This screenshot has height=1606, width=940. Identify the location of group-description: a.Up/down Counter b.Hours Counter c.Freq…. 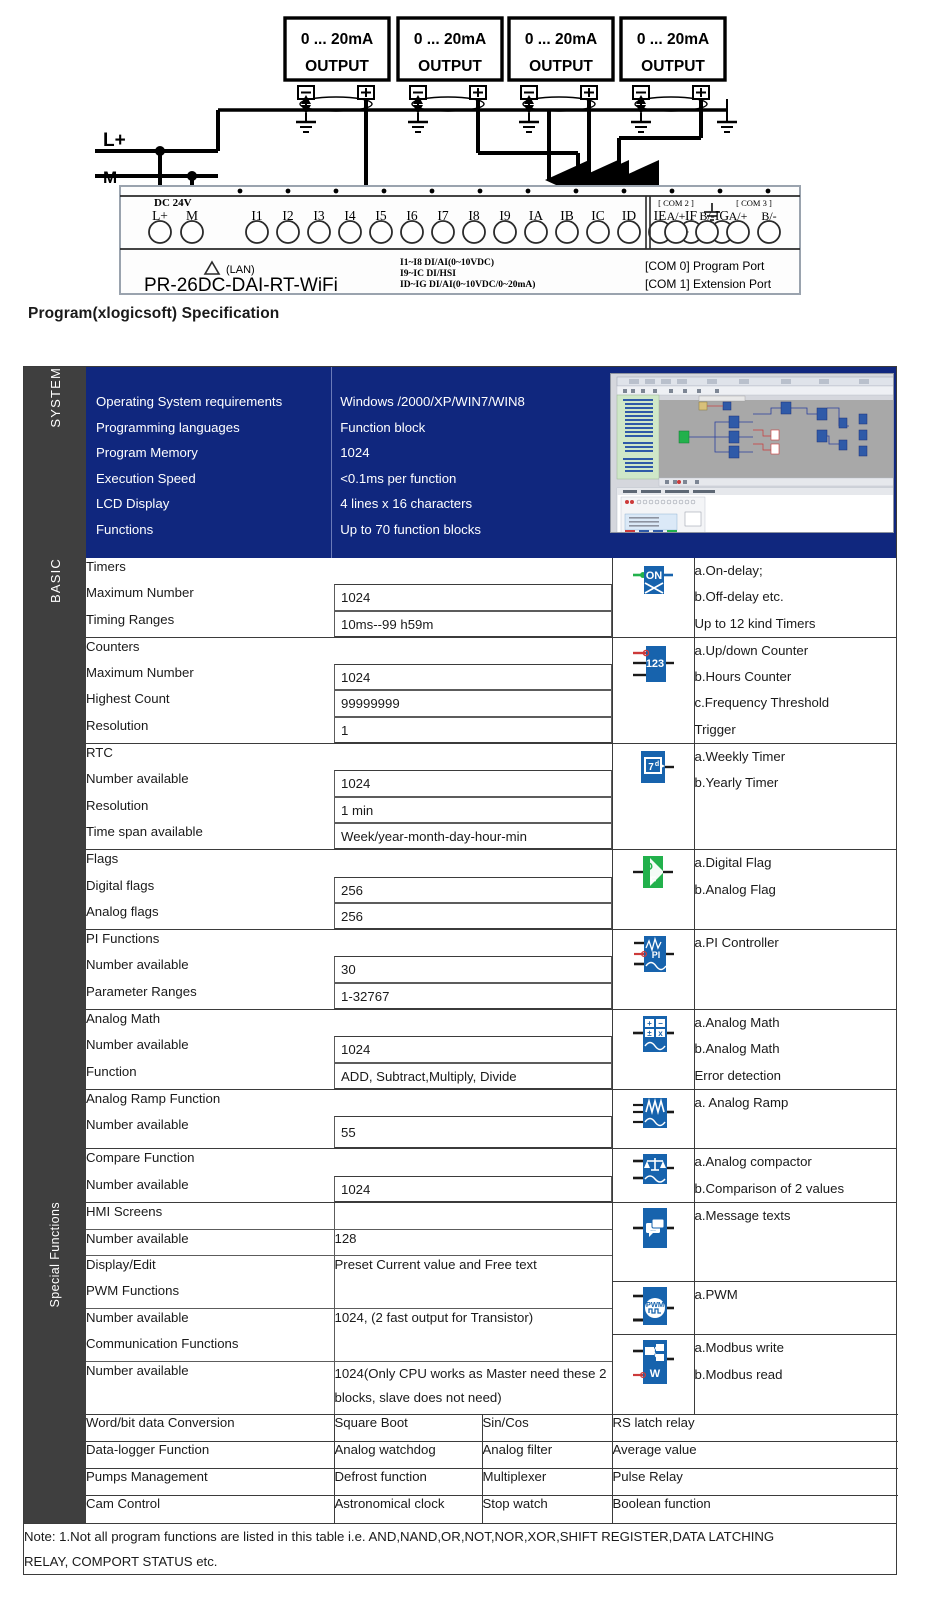
(795, 690).